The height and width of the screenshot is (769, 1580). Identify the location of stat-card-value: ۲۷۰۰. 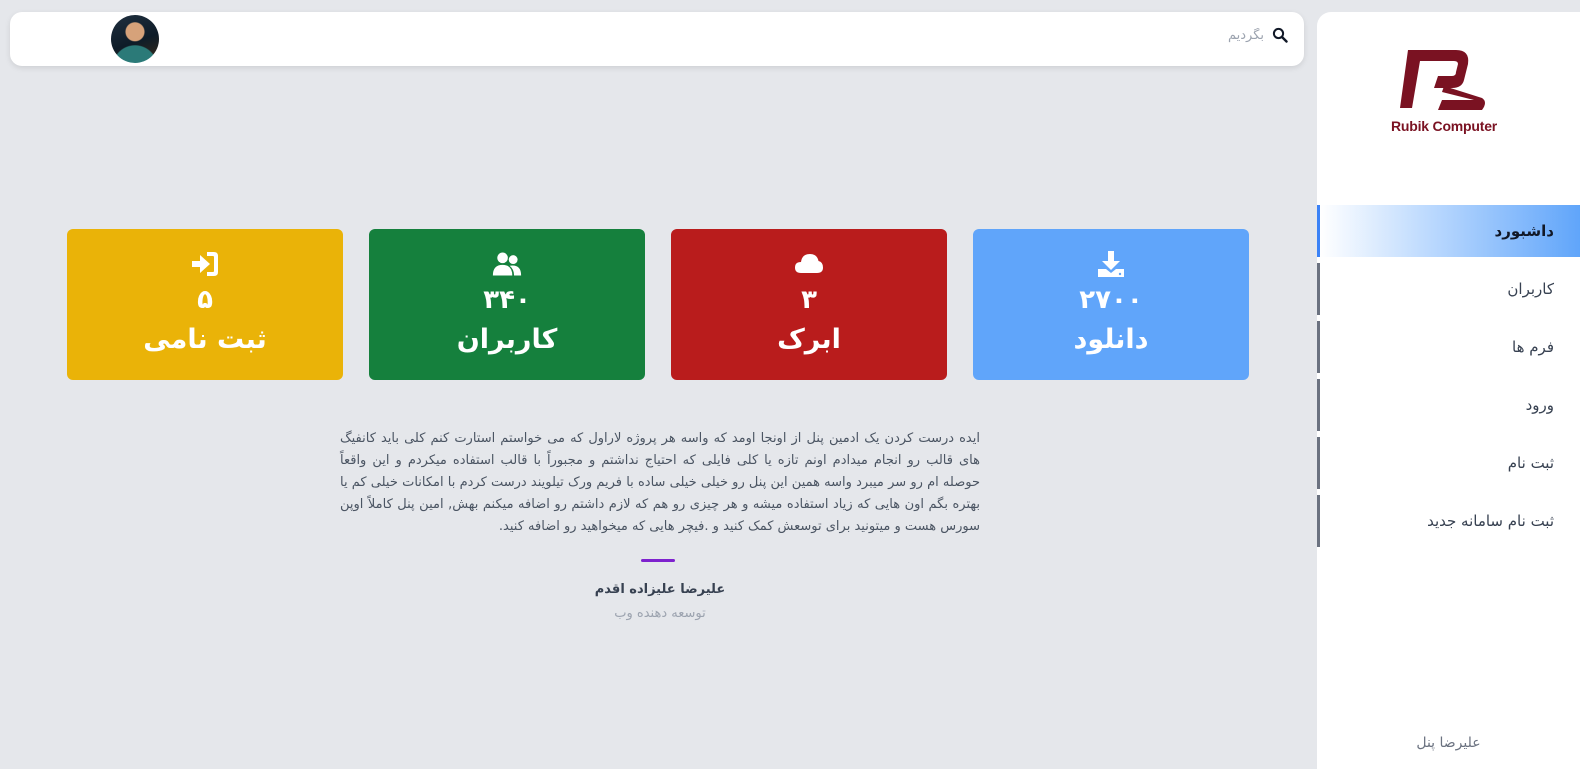
(1111, 300).